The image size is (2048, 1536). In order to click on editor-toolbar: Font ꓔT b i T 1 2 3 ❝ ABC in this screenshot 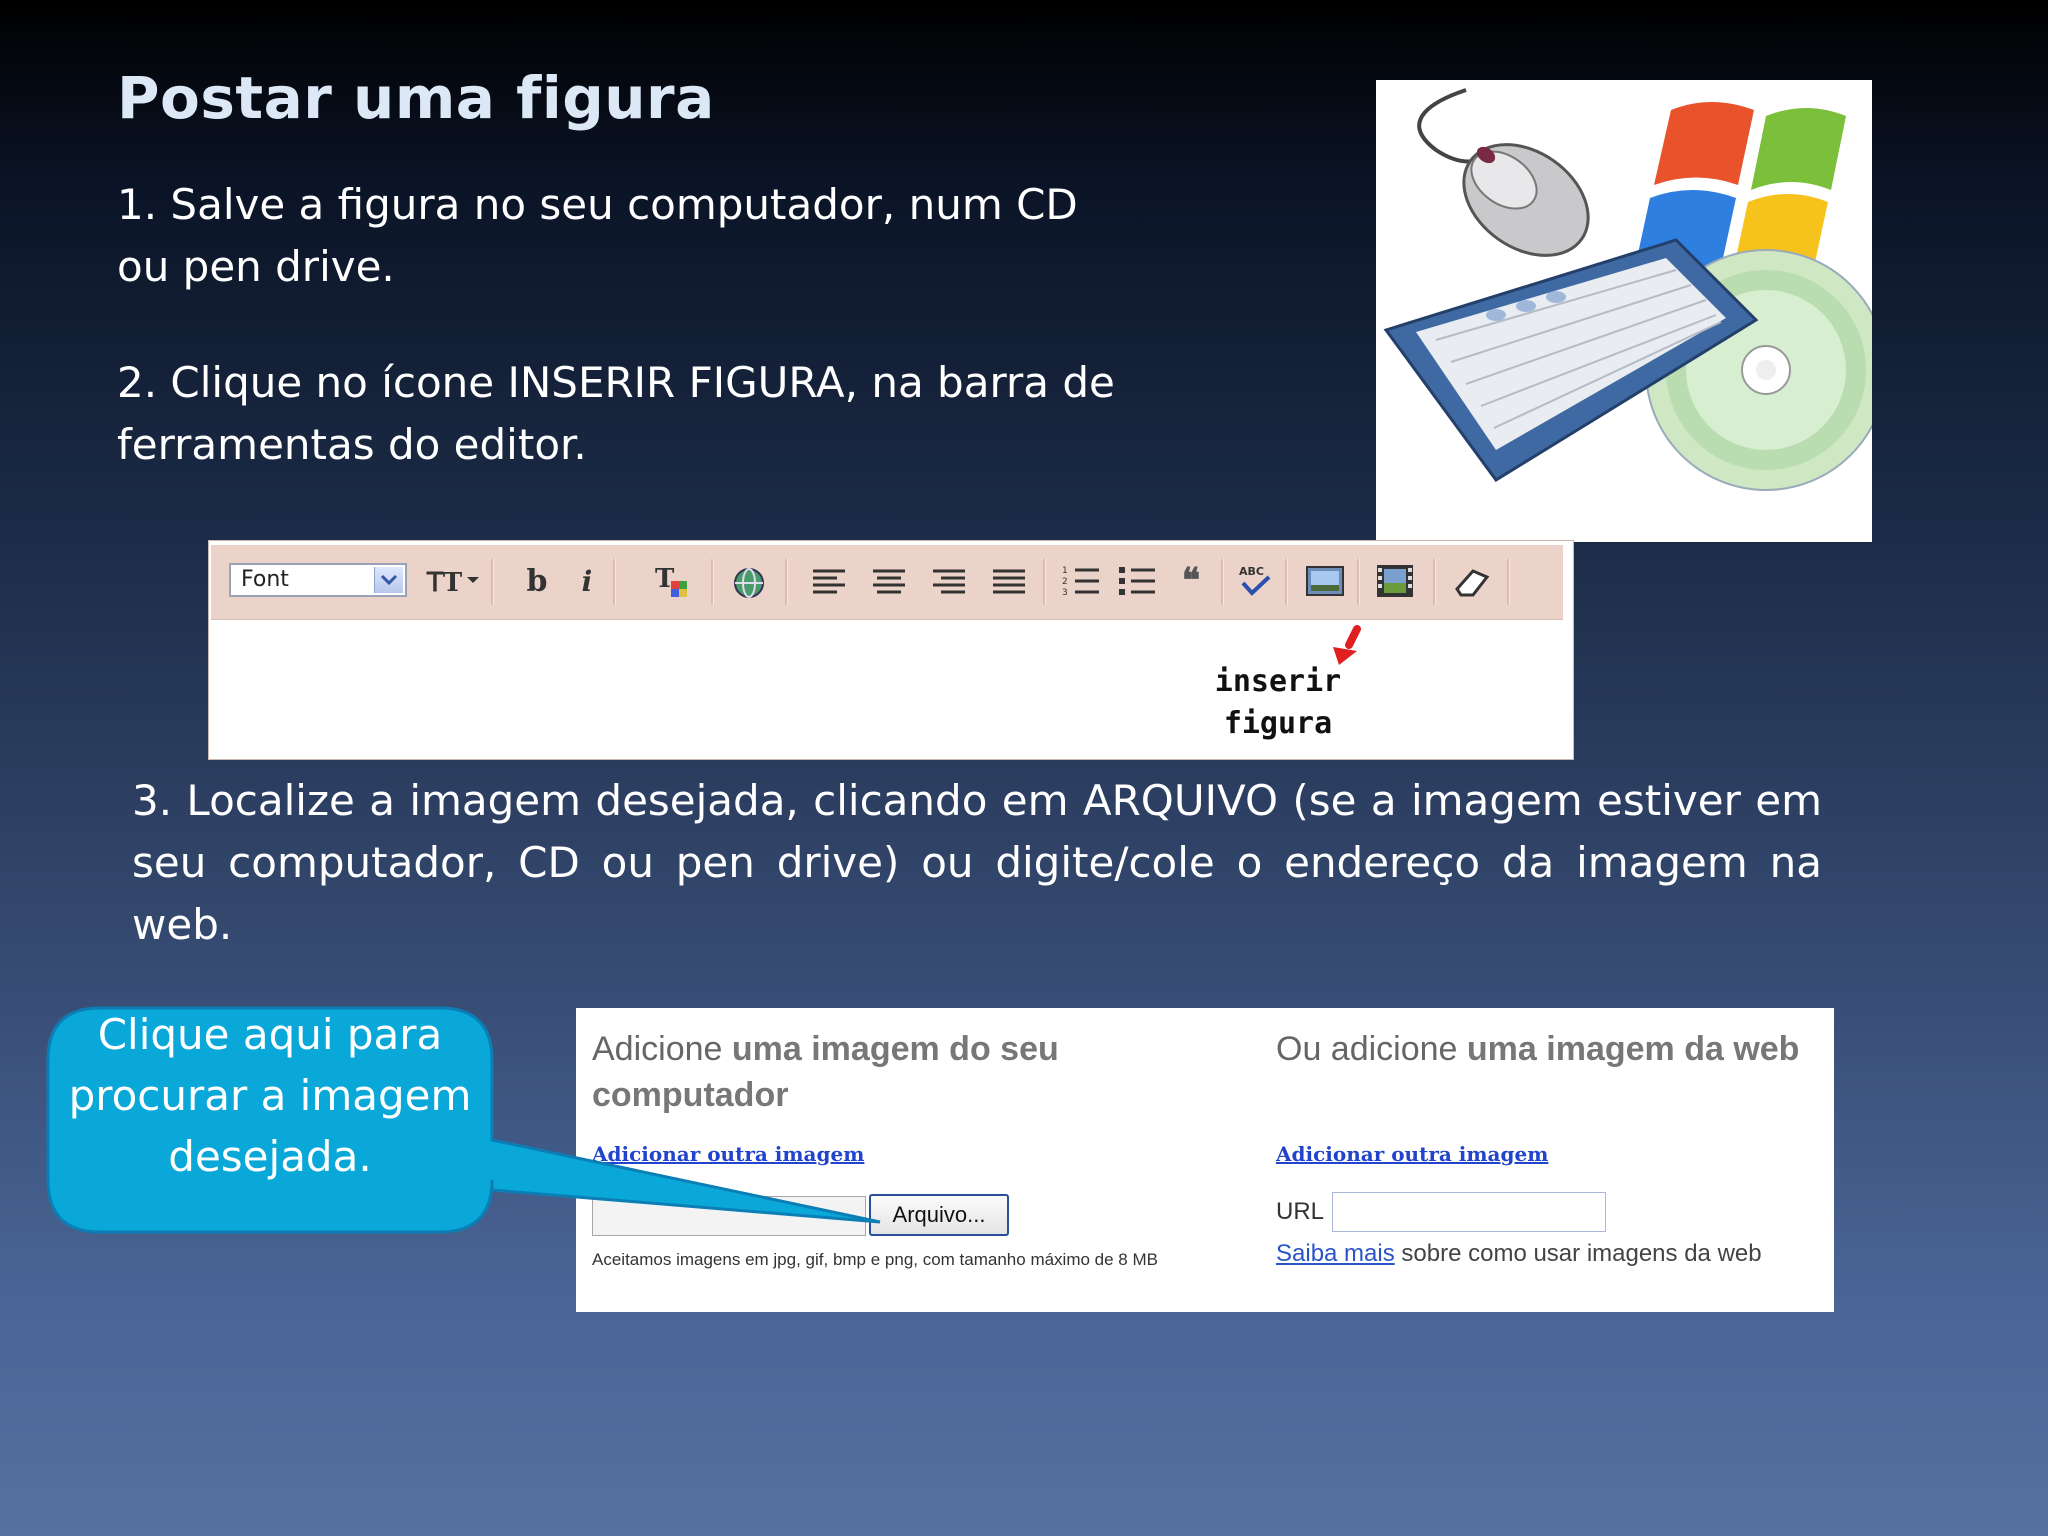, I will do `click(887, 582)`.